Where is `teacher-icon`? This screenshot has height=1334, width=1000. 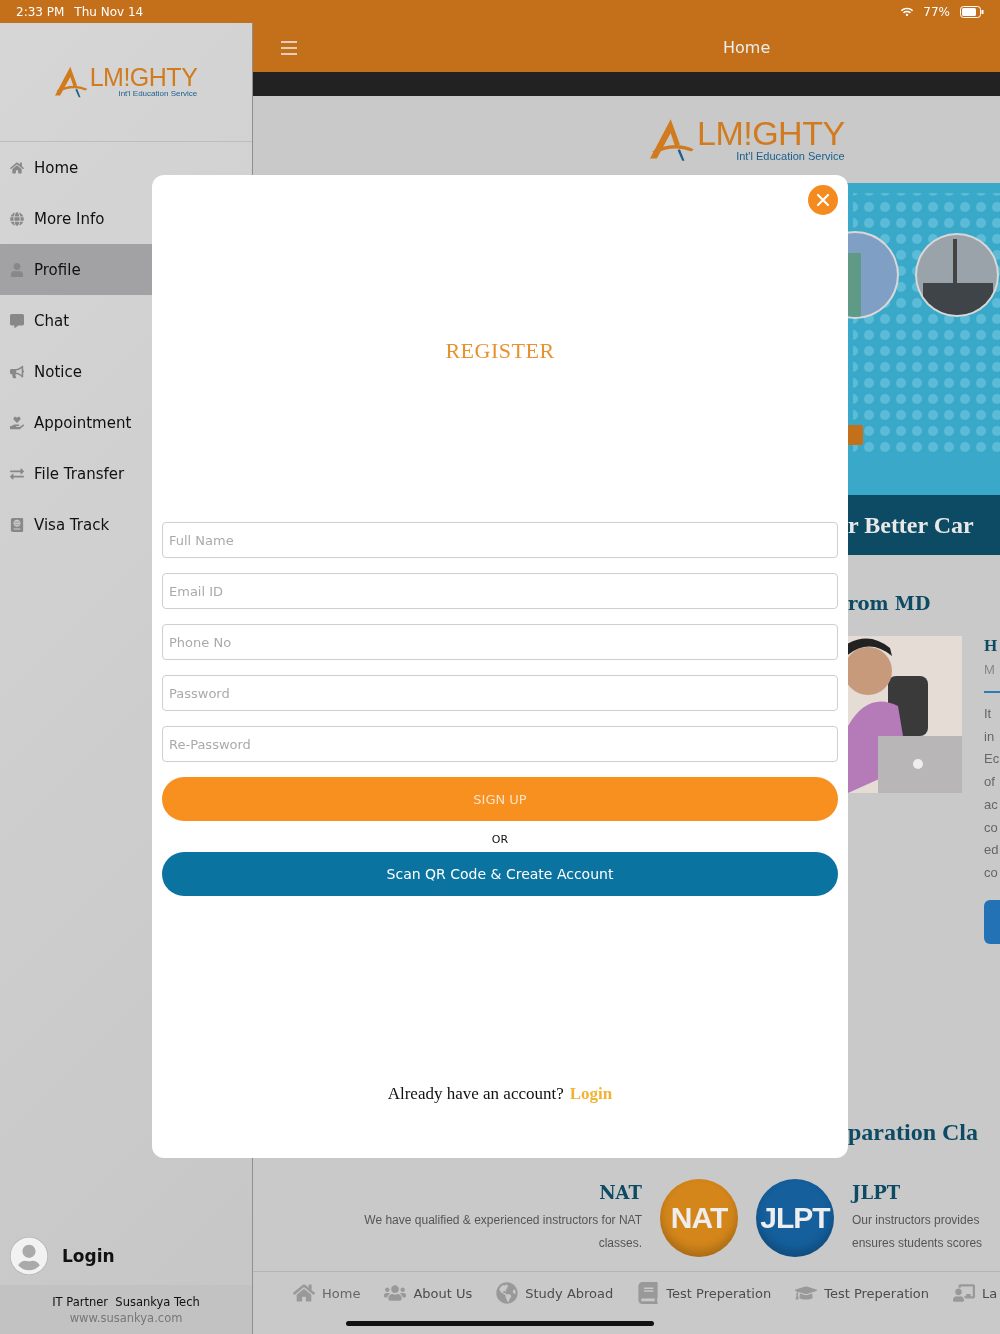 teacher-icon is located at coordinates (964, 1293).